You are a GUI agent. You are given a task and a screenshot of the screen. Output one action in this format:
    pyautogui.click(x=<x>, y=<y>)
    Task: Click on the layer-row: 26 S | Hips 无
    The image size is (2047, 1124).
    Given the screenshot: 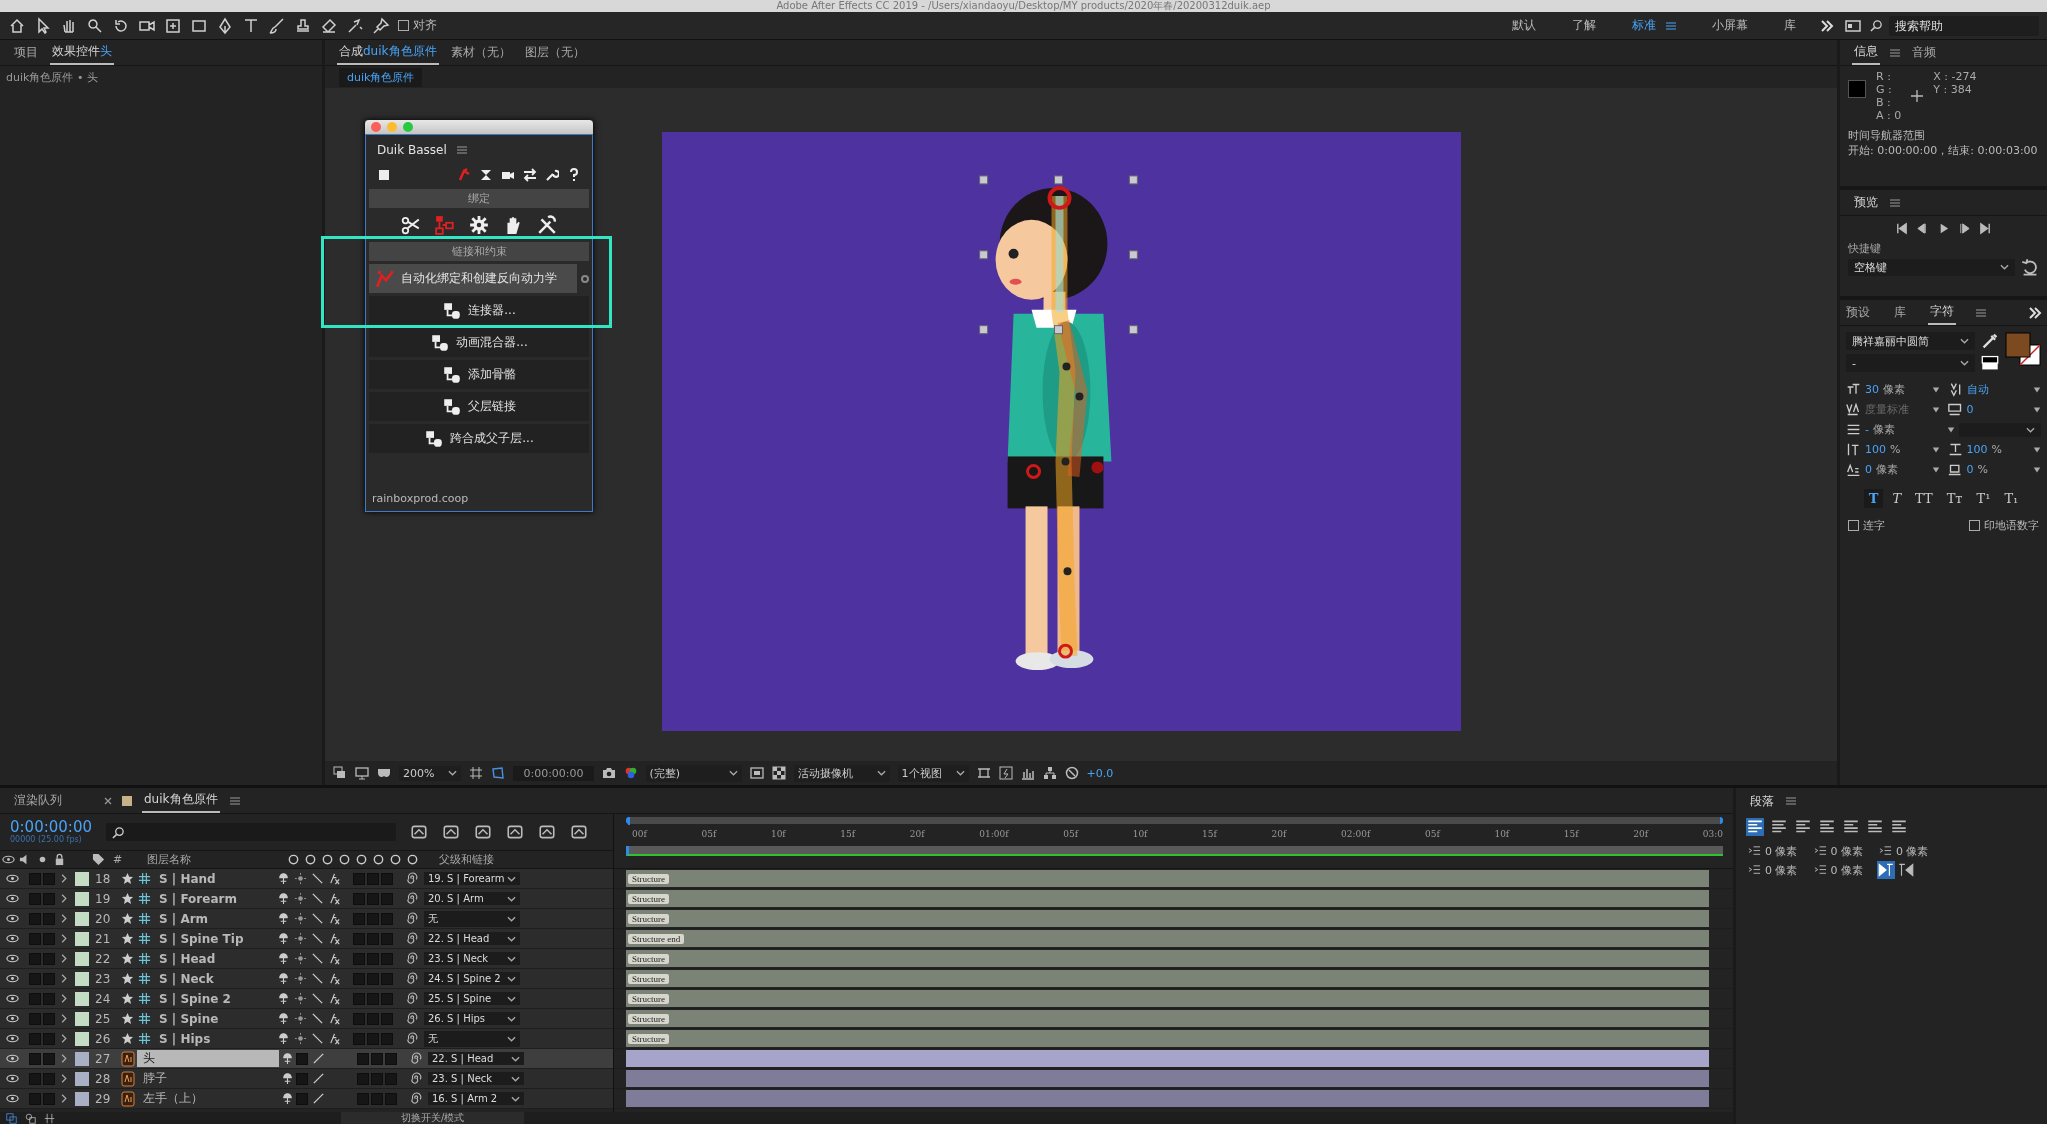 What is the action you would take?
    pyautogui.click(x=306, y=1039)
    